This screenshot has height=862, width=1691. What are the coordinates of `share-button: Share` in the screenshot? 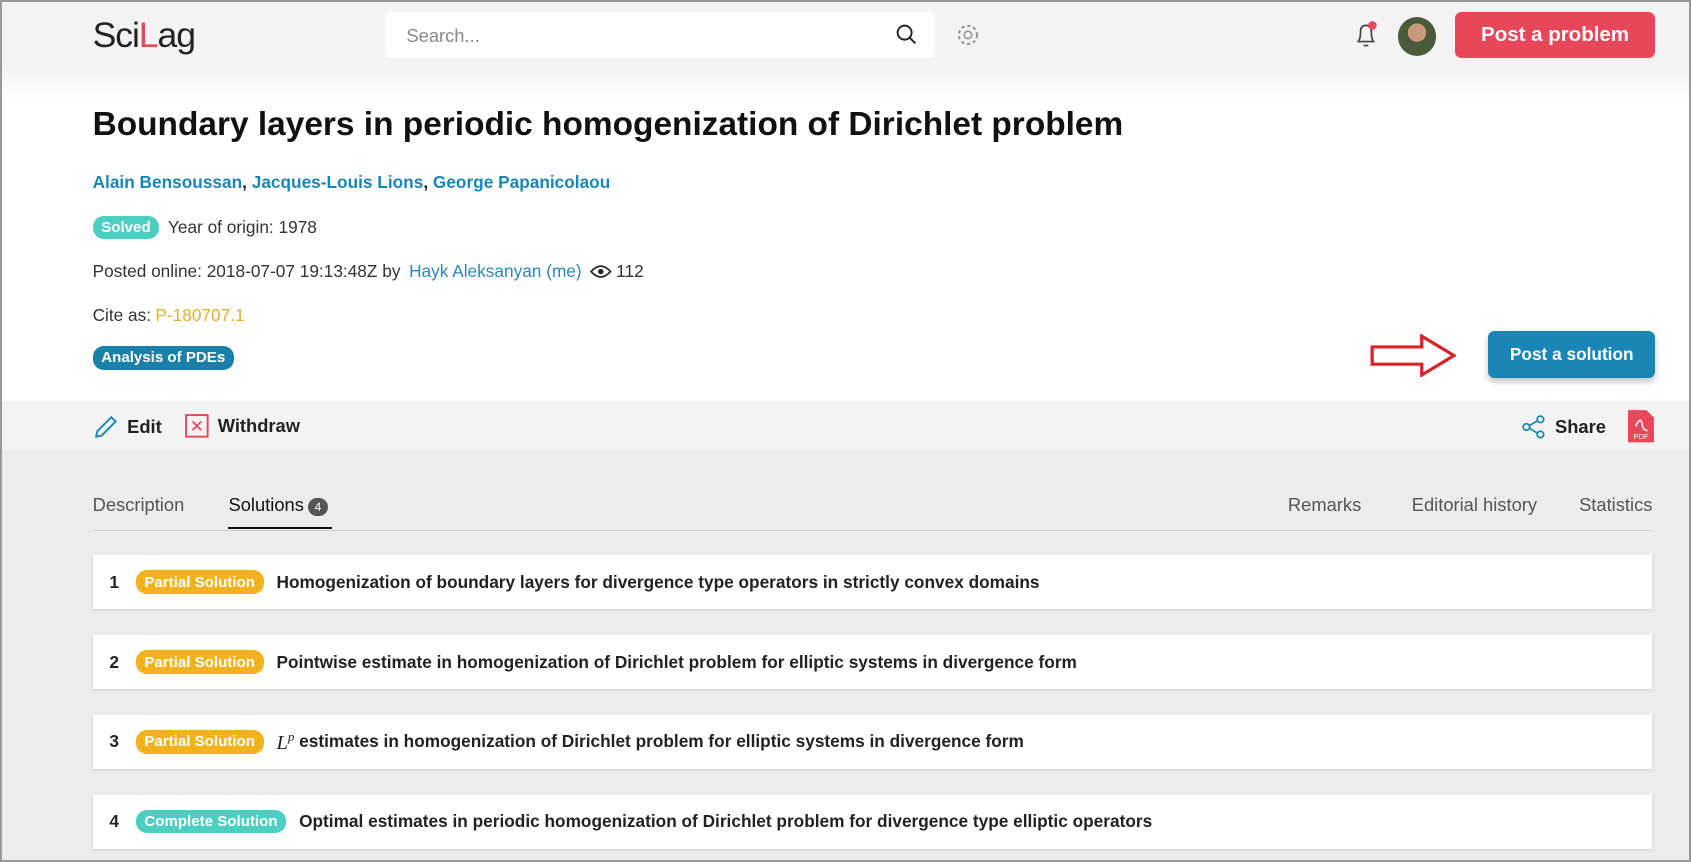 It's located at (1563, 427).